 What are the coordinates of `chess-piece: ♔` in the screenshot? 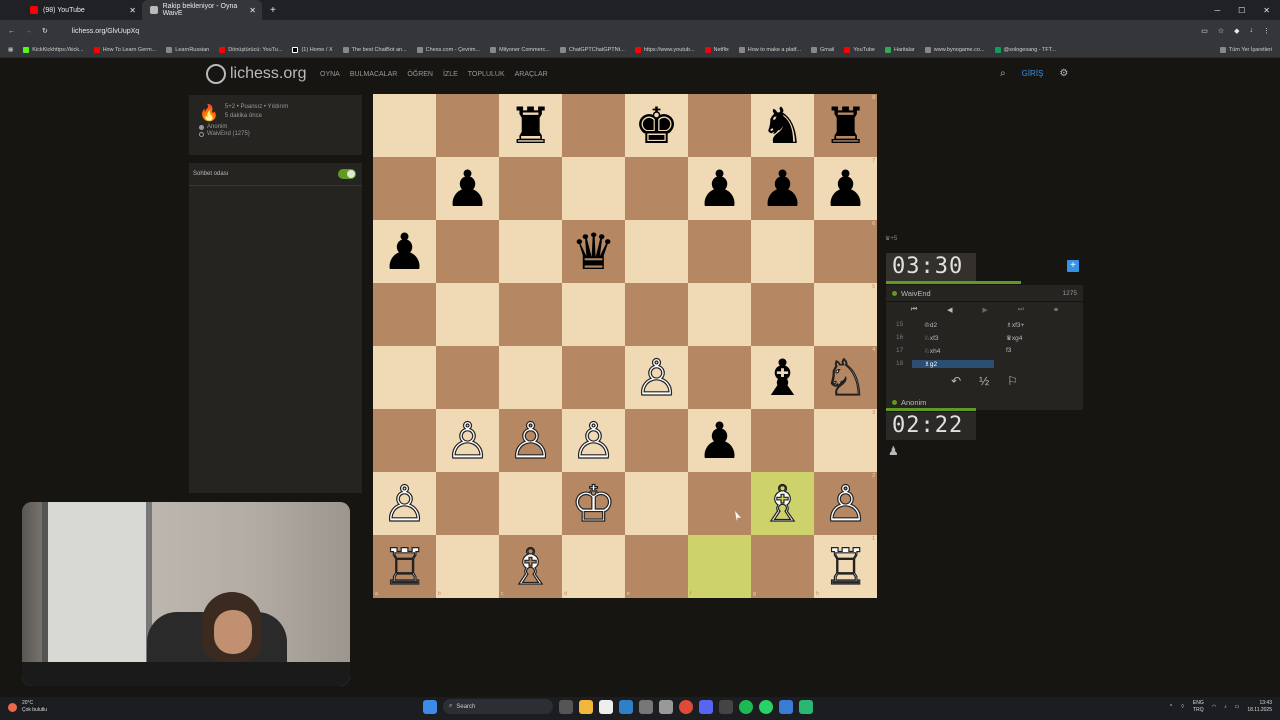 It's located at (593, 503).